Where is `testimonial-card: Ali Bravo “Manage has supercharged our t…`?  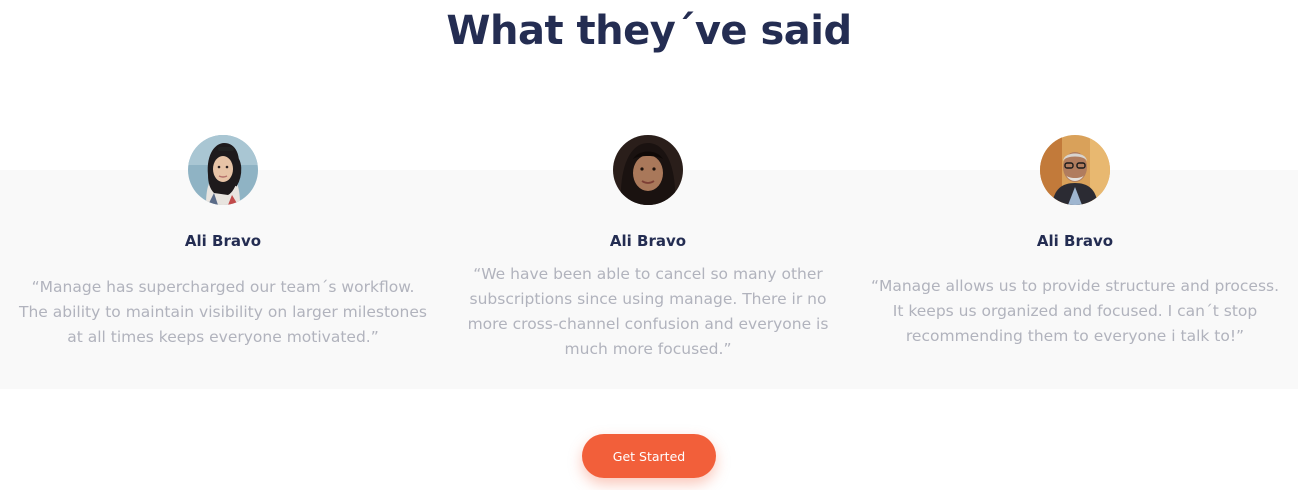 testimonial-card: Ali Bravo “Manage has supercharged our t… is located at coordinates (223, 242).